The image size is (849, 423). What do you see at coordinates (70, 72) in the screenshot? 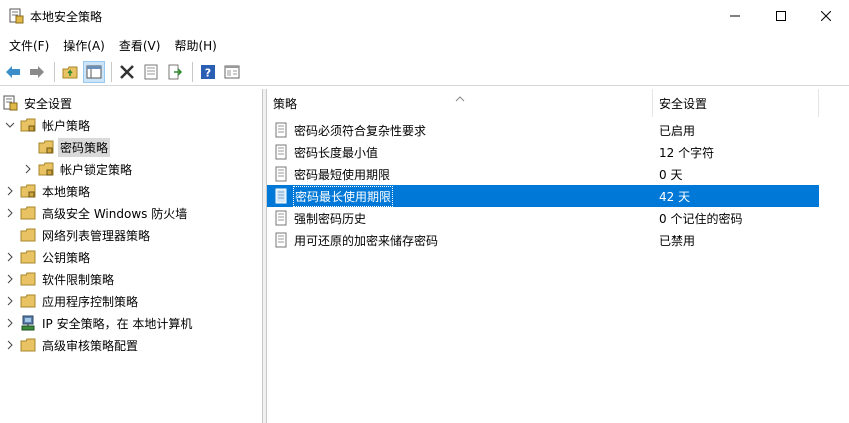
I see `up-folder-icon` at bounding box center [70, 72].